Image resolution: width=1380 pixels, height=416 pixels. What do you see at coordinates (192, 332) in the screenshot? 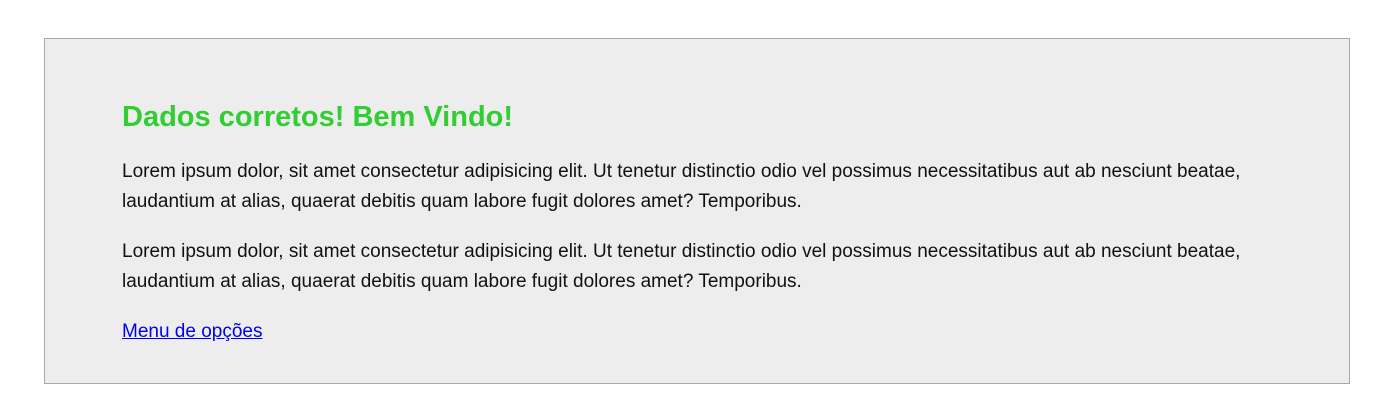
I see `menu-options-link: Menu de opções` at bounding box center [192, 332].